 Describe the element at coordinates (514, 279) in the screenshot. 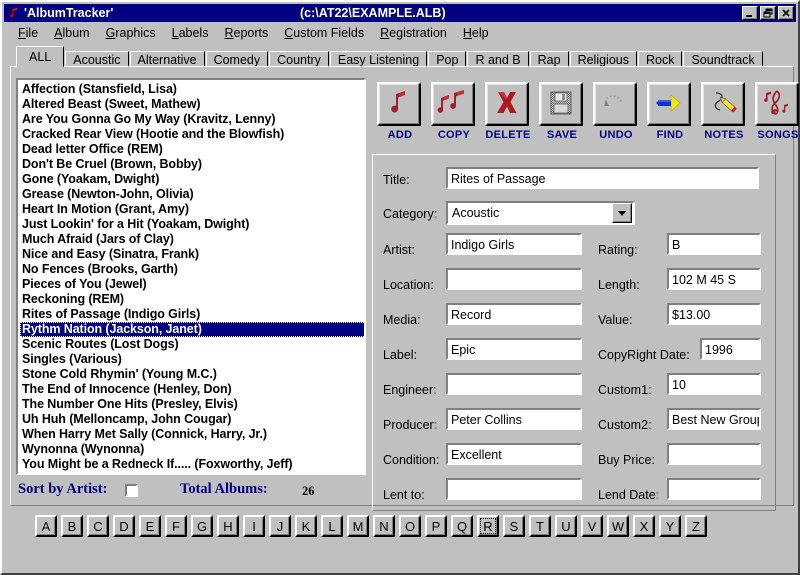

I see `location-input` at that location.